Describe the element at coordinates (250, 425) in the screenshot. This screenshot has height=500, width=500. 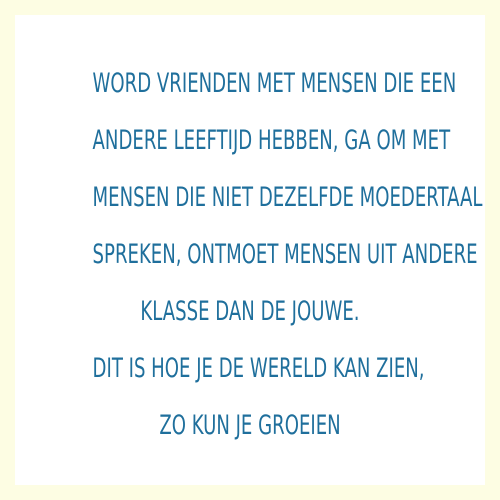
I see `quote-line: ZO KUN JE GROEIEN` at that location.